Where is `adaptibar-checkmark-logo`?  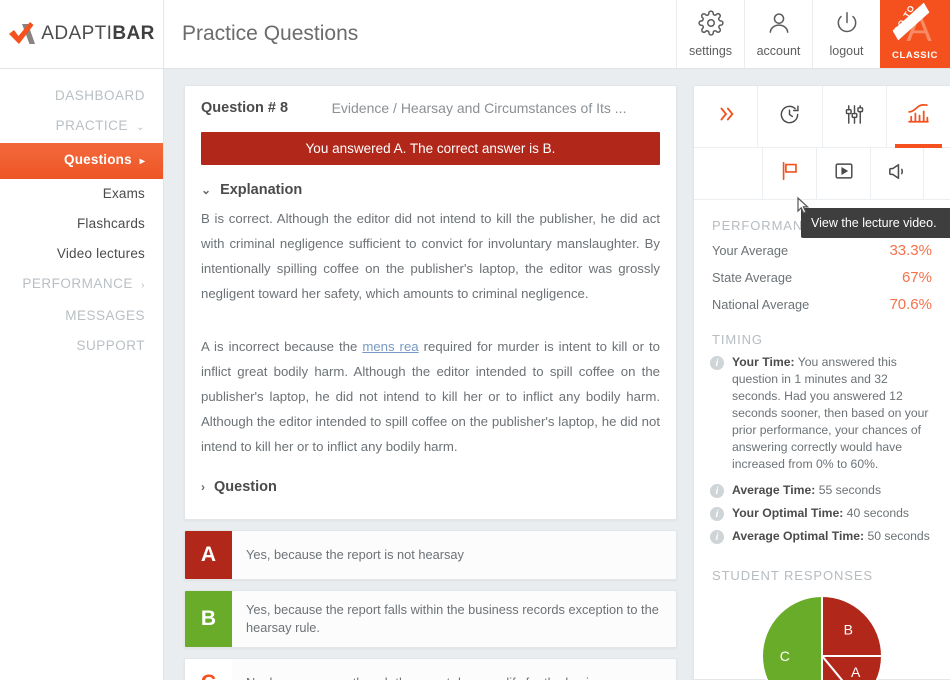
adaptibar-checkmark-logo is located at coordinates (22, 34).